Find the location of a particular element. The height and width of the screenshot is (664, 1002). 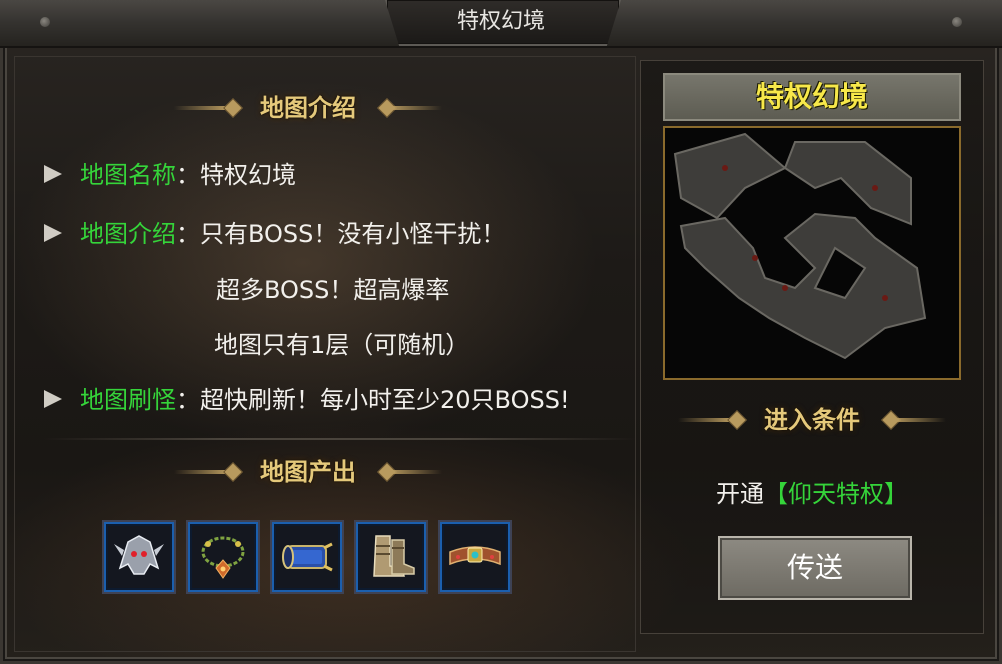

map-name-key: 地图名称 is located at coordinates (128, 175).